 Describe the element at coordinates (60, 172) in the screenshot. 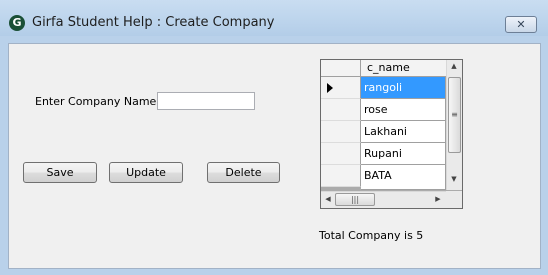

I see `save-button: Save` at that location.